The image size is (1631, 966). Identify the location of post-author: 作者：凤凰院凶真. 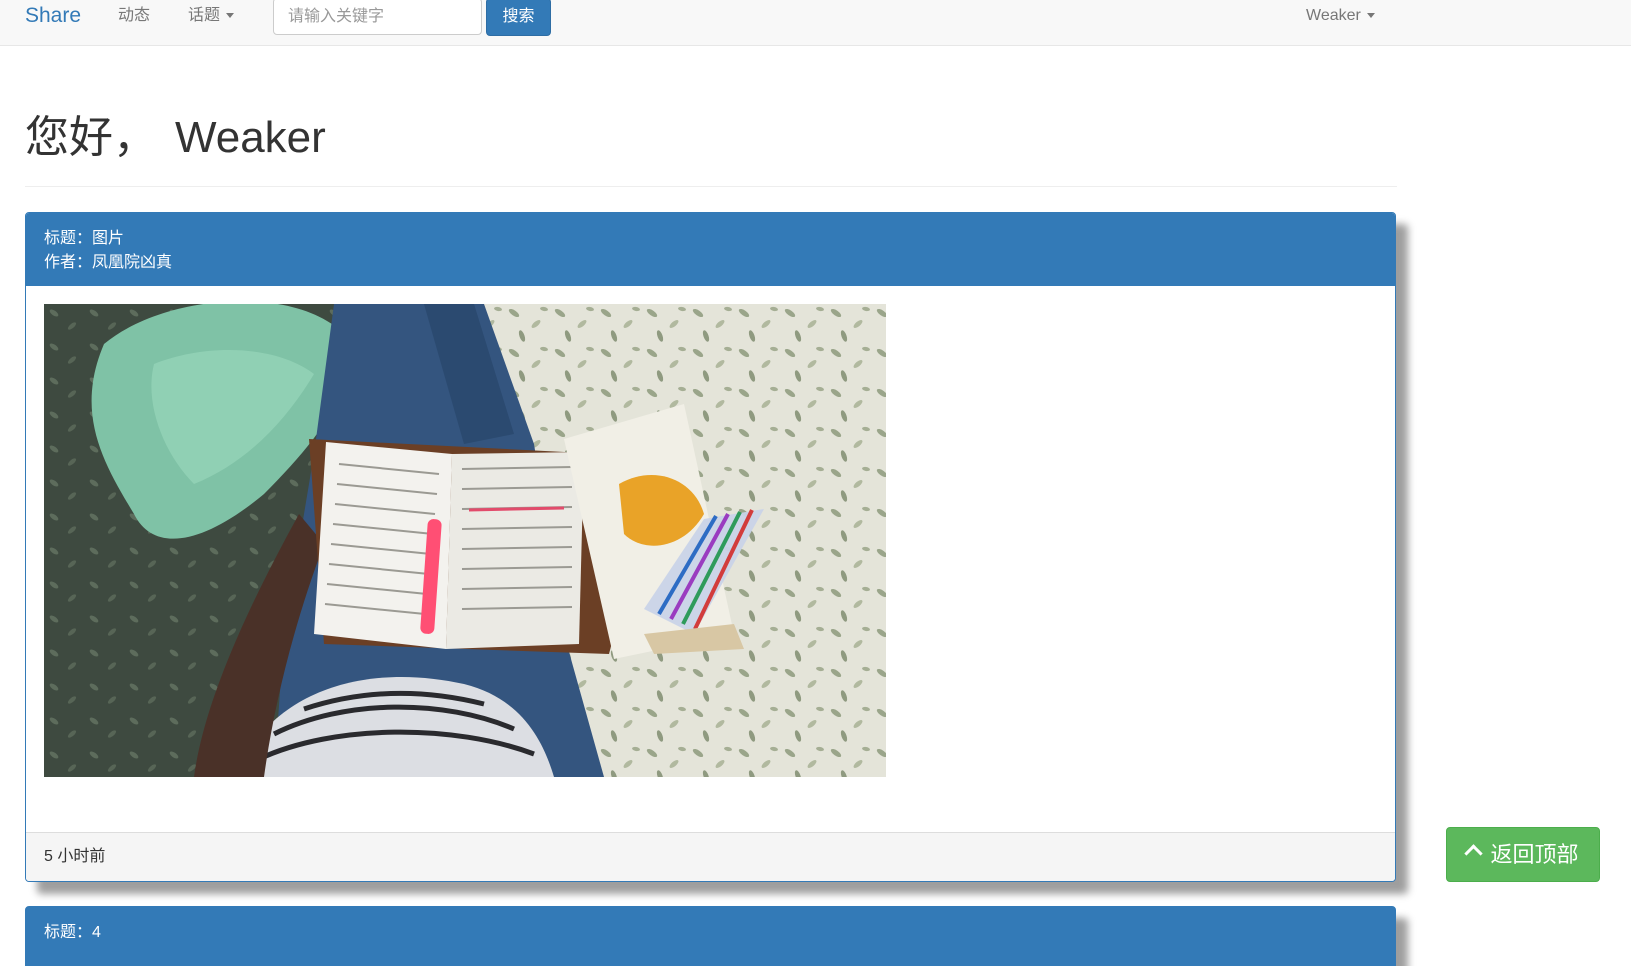
(108, 262).